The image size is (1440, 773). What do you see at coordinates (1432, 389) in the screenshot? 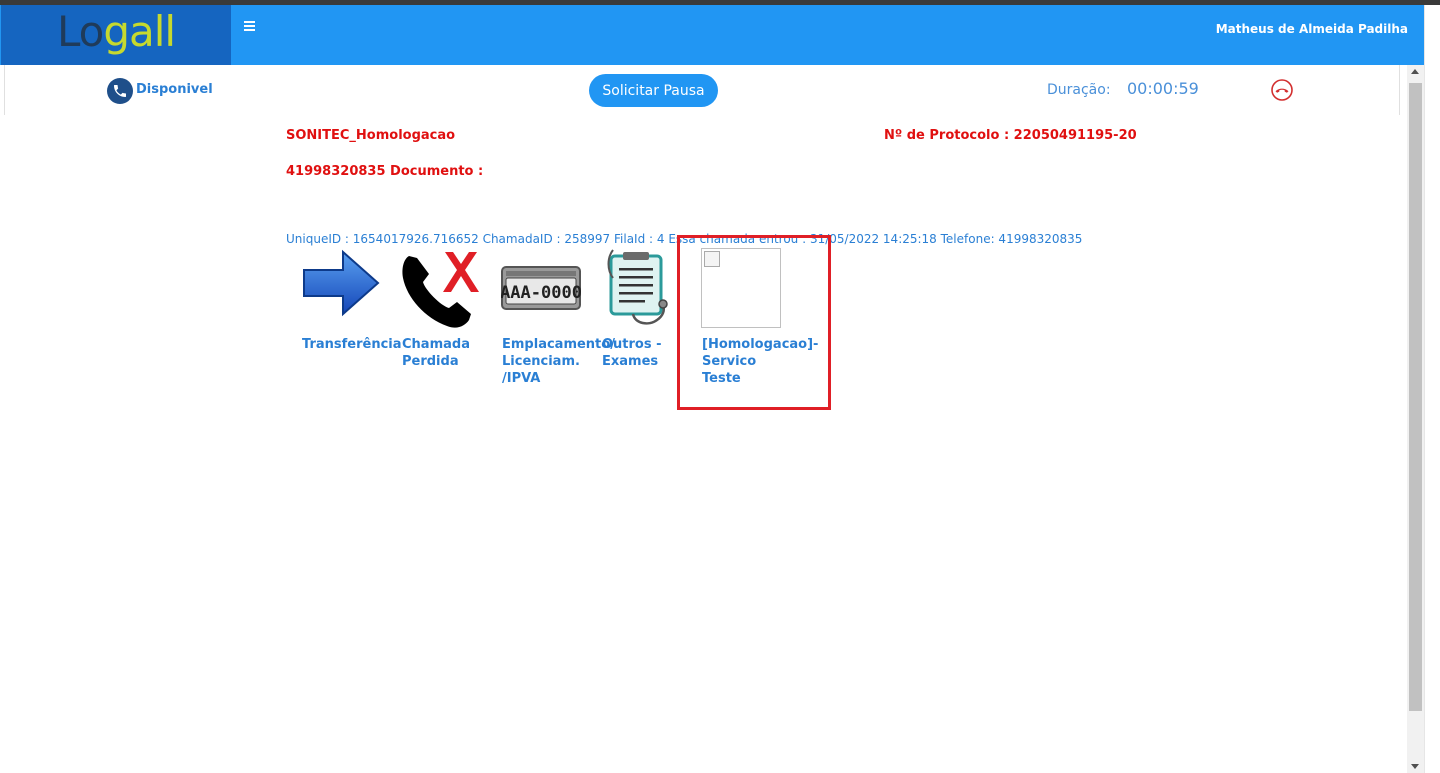
I see `window-right-edge` at bounding box center [1432, 389].